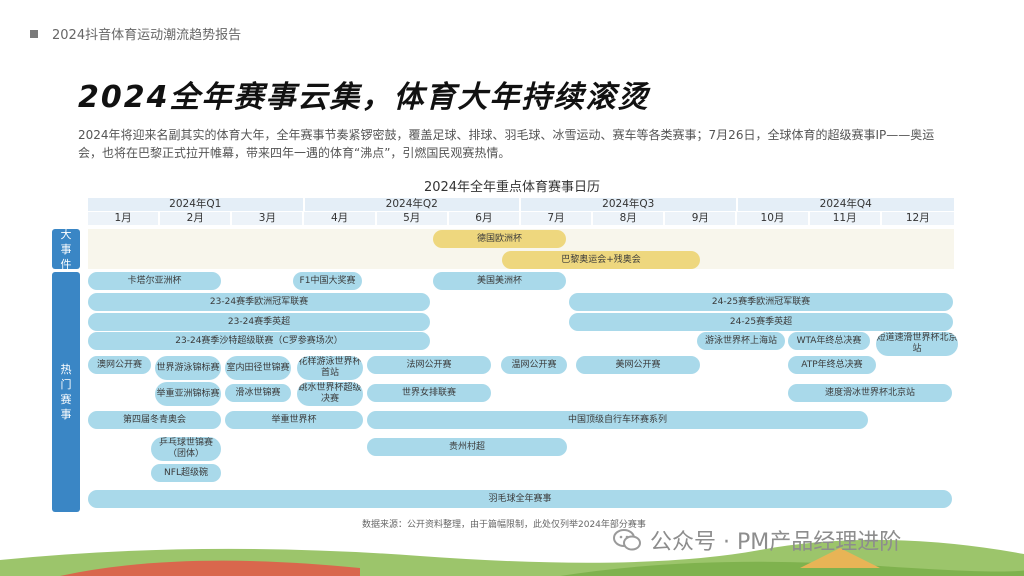 Image resolution: width=1024 pixels, height=576 pixels. What do you see at coordinates (34, 33) in the screenshot?
I see `header-bullet` at bounding box center [34, 33].